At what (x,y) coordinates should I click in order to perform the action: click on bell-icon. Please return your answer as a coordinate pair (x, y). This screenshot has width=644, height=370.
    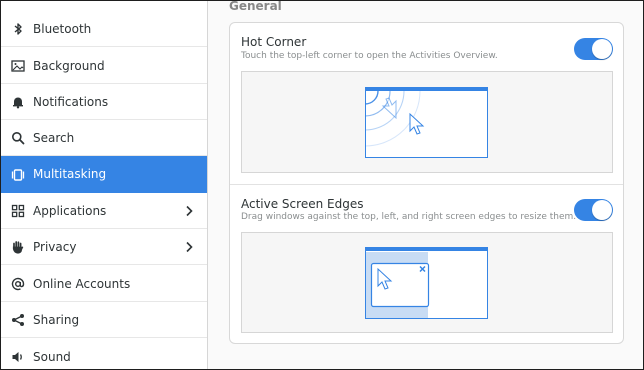
    Looking at the image, I should click on (18, 103).